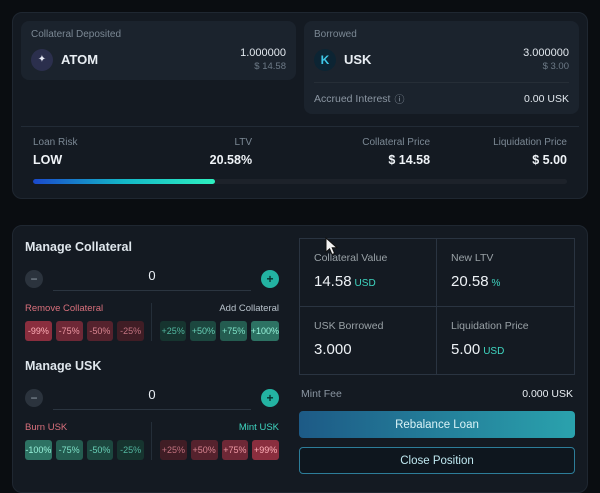  Describe the element at coordinates (270, 278) in the screenshot. I see `collateral-increment-button: +` at that location.